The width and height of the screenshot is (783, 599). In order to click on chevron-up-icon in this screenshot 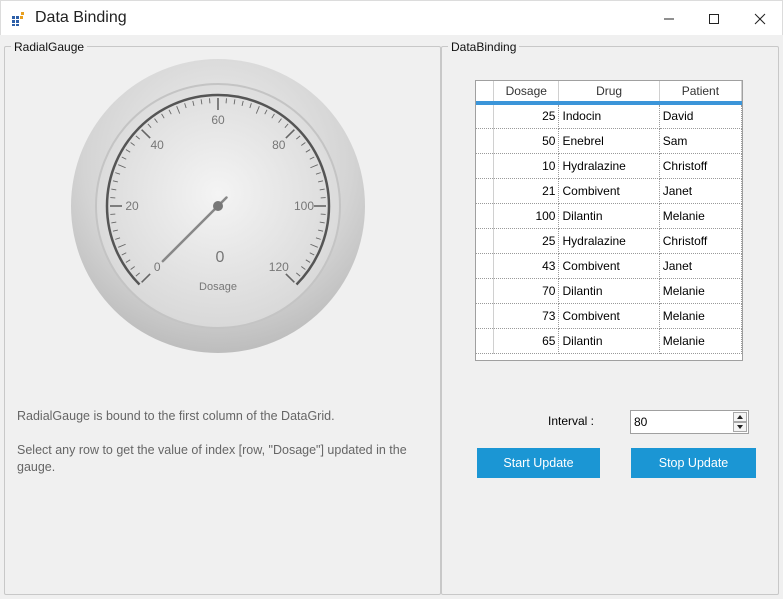, I will do `click(740, 417)`.